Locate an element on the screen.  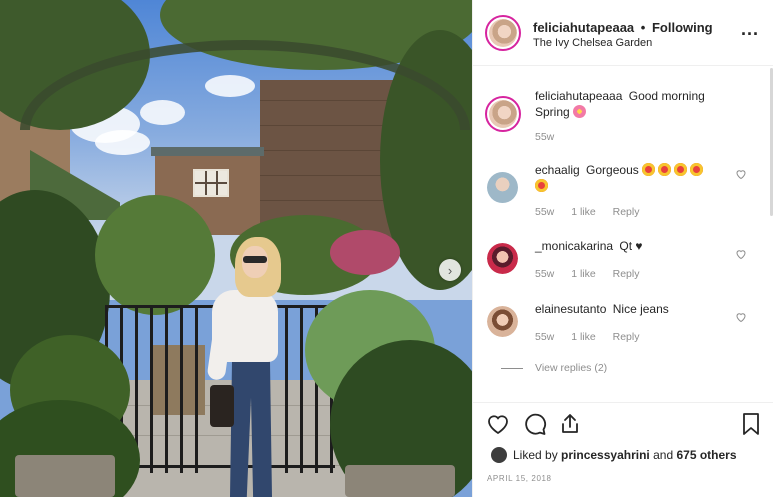
header-user-line: feliciahutapeaaa • Following is located at coordinates (623, 27).